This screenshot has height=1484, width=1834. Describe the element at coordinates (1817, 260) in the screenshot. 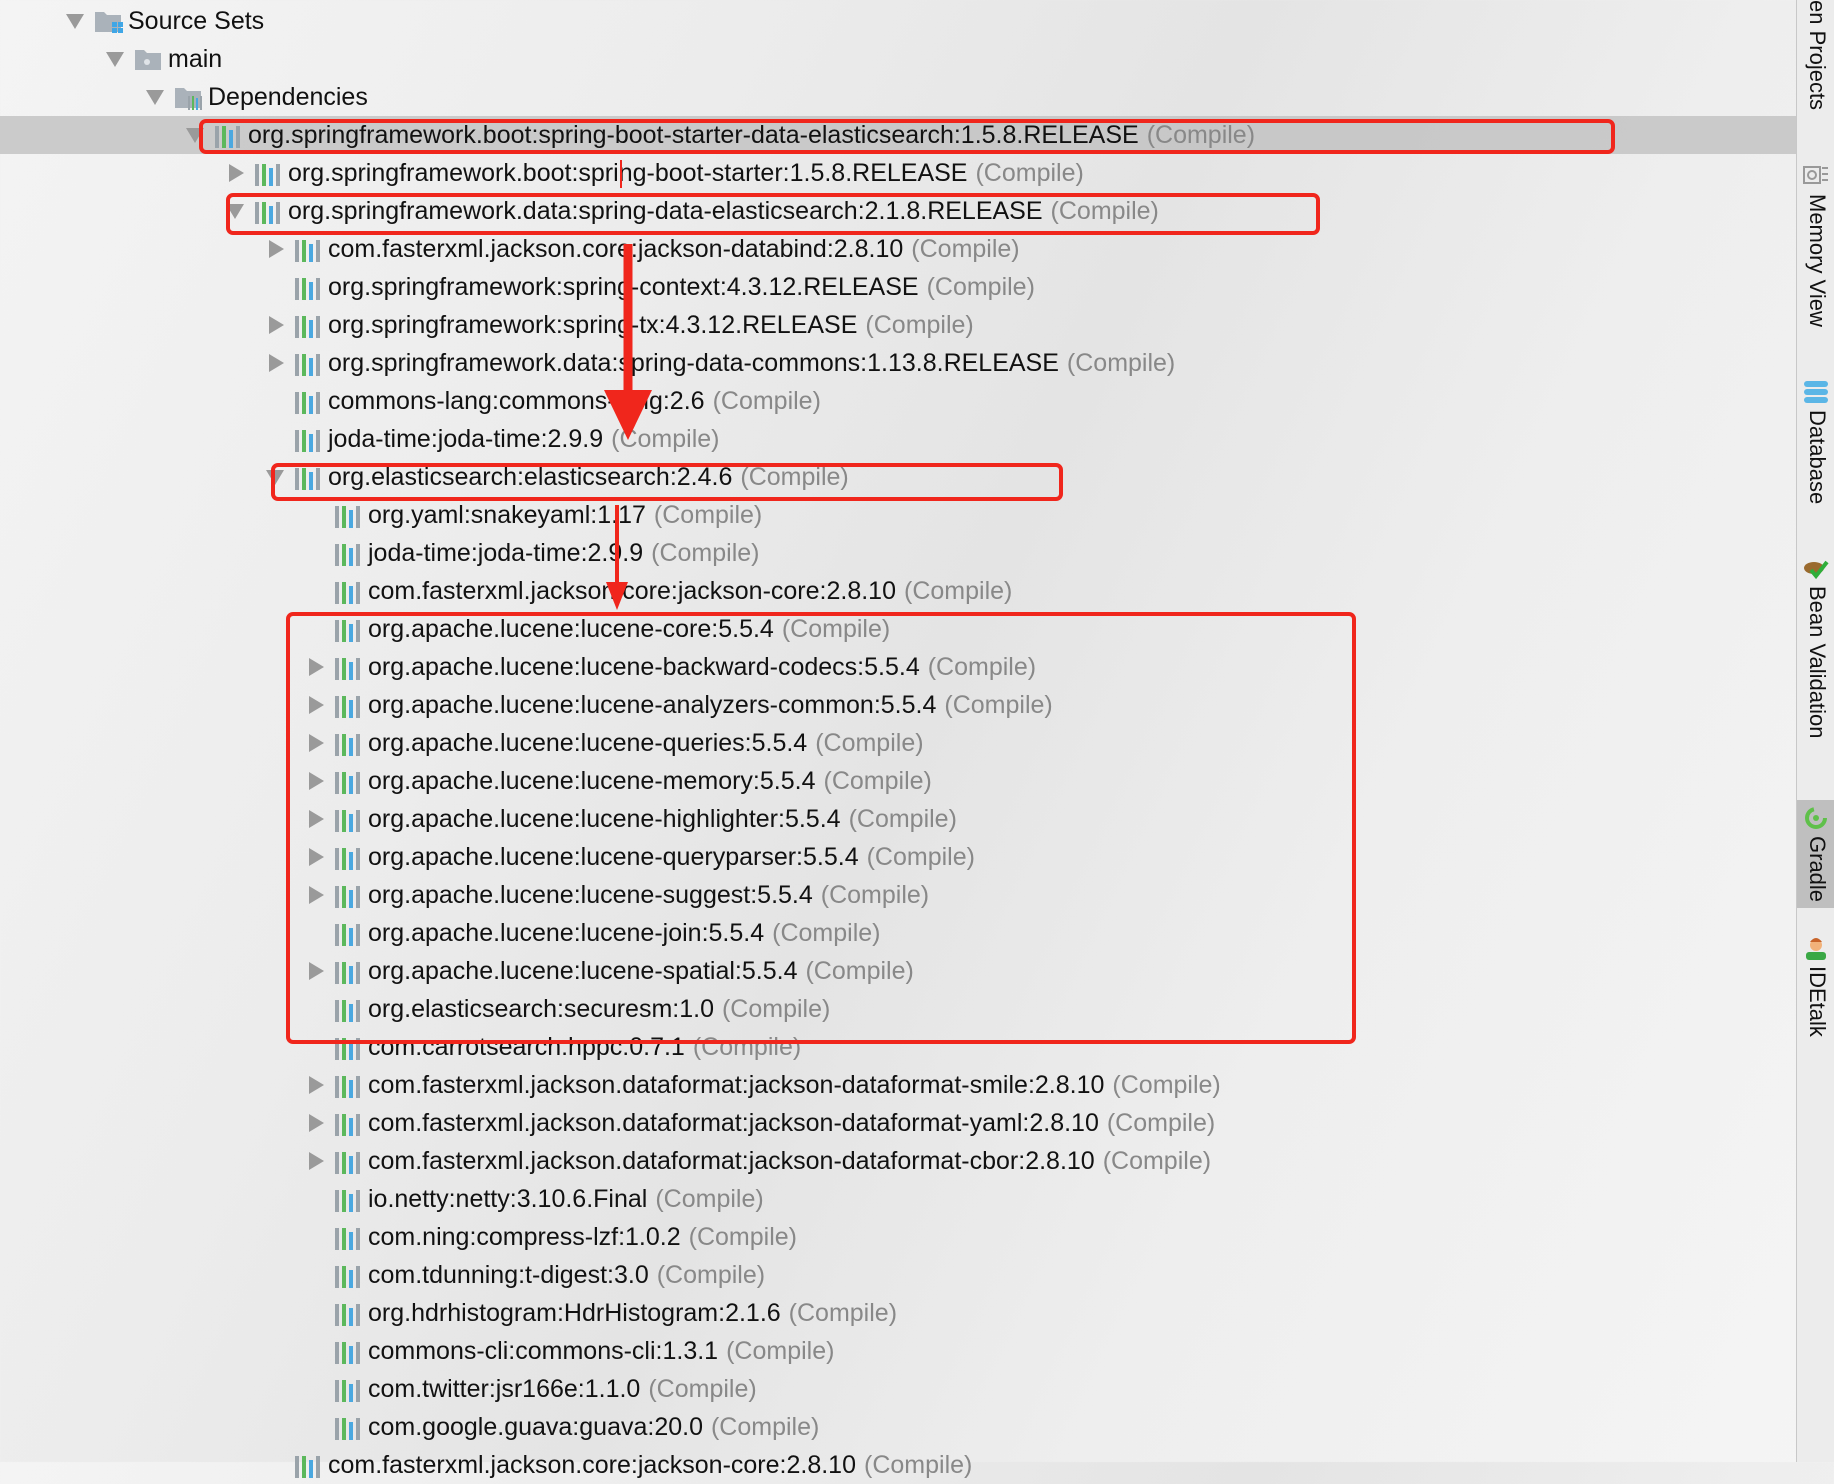

I see `tool-window-label: Memory View` at that location.